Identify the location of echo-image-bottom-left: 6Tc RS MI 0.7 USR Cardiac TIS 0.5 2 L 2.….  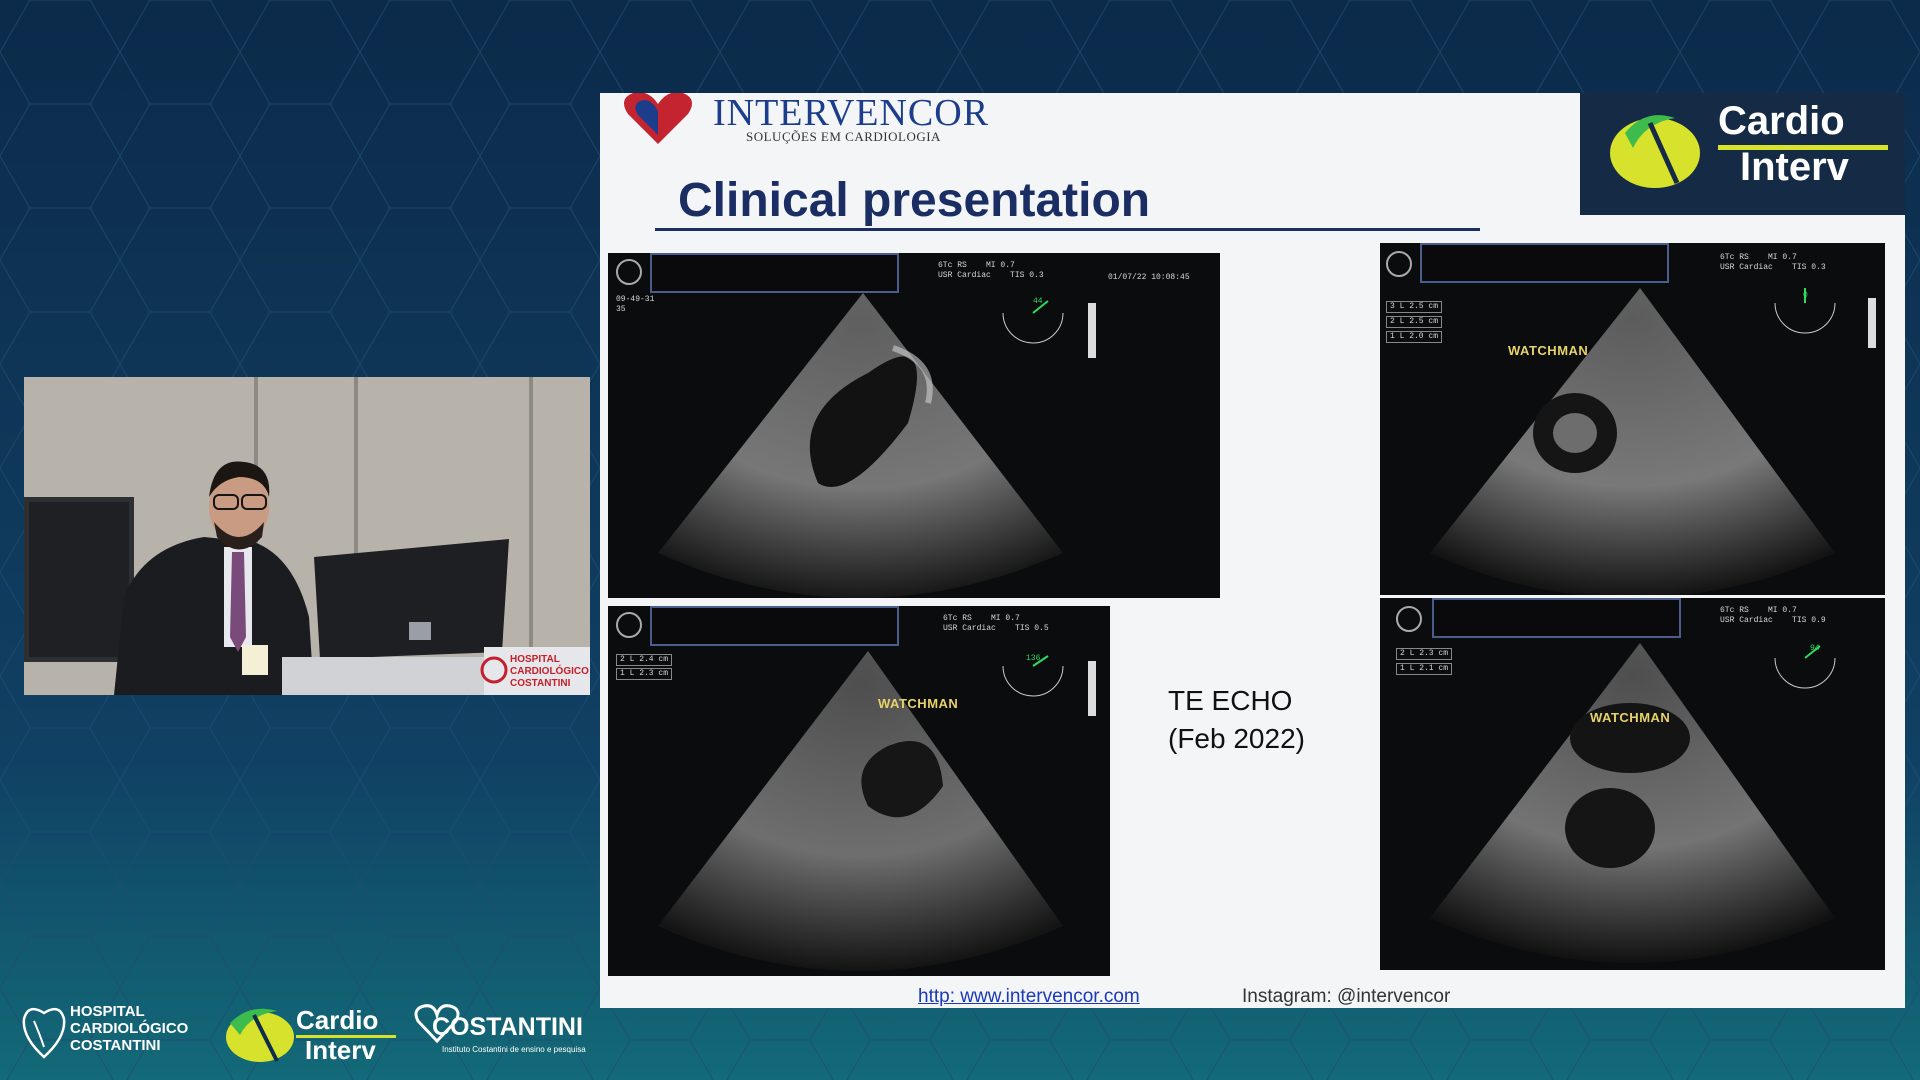
(859, 791).